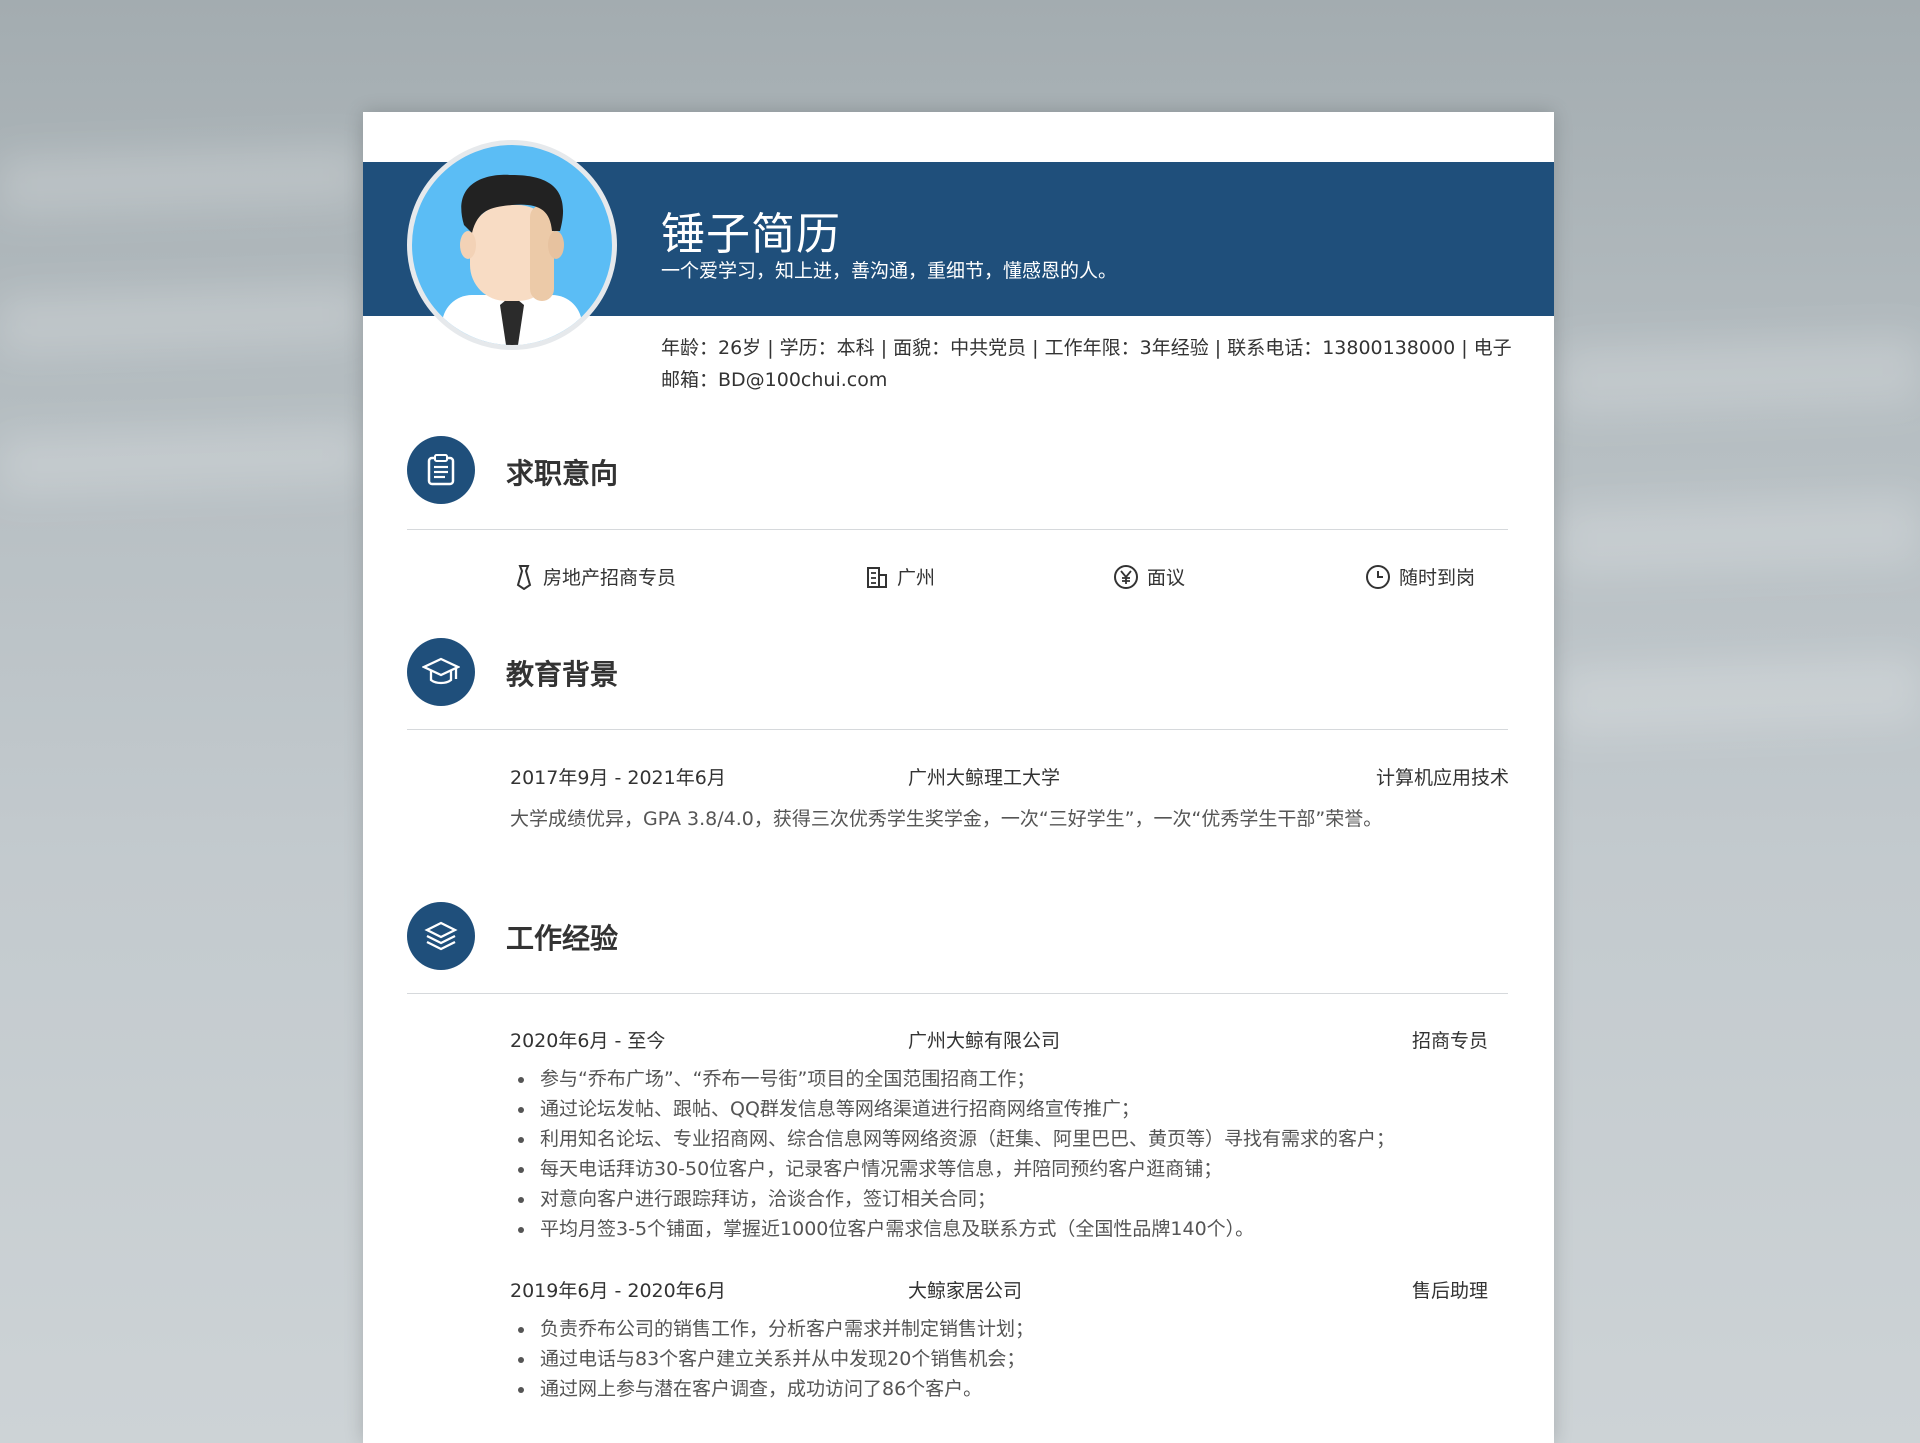 This screenshot has width=1920, height=1443. What do you see at coordinates (588, 1041) in the screenshot?
I see `job-period: 2020年6月 - 至今` at bounding box center [588, 1041].